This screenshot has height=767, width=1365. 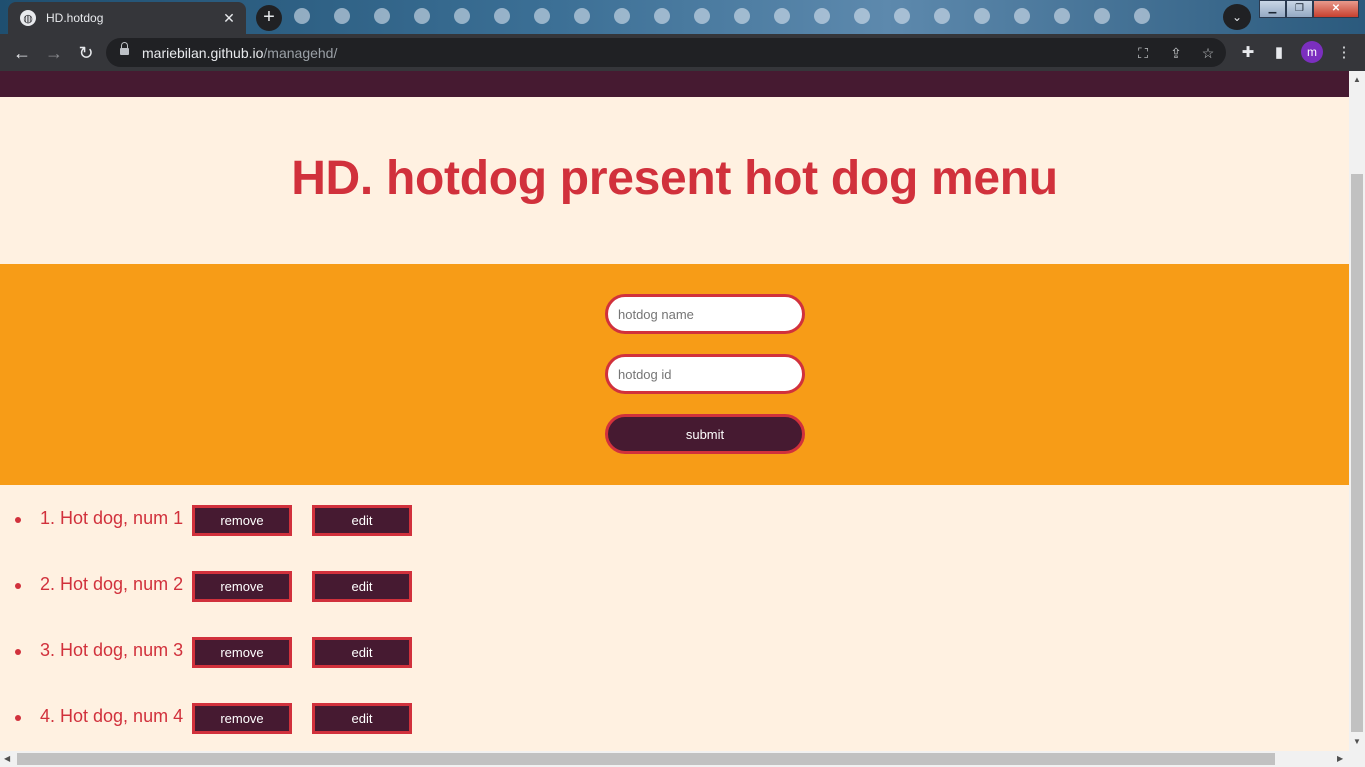 I want to click on url-path: /managehd/, so click(x=300, y=53).